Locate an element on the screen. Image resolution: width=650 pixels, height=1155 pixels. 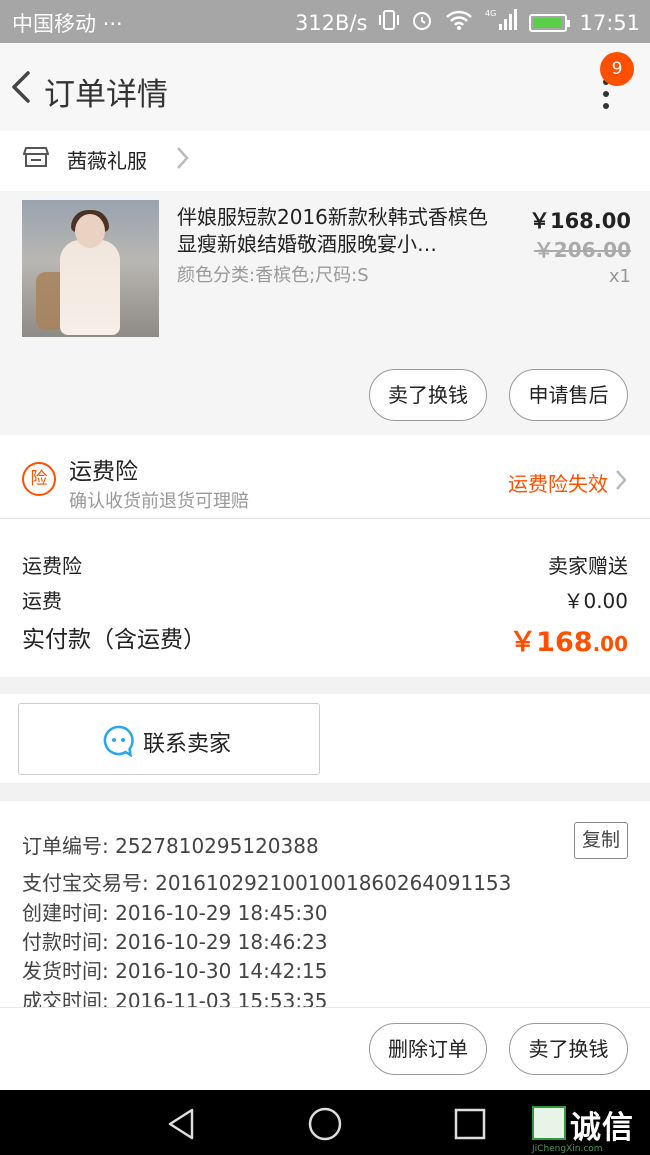
nav-home-icon is located at coordinates (325, 1124).